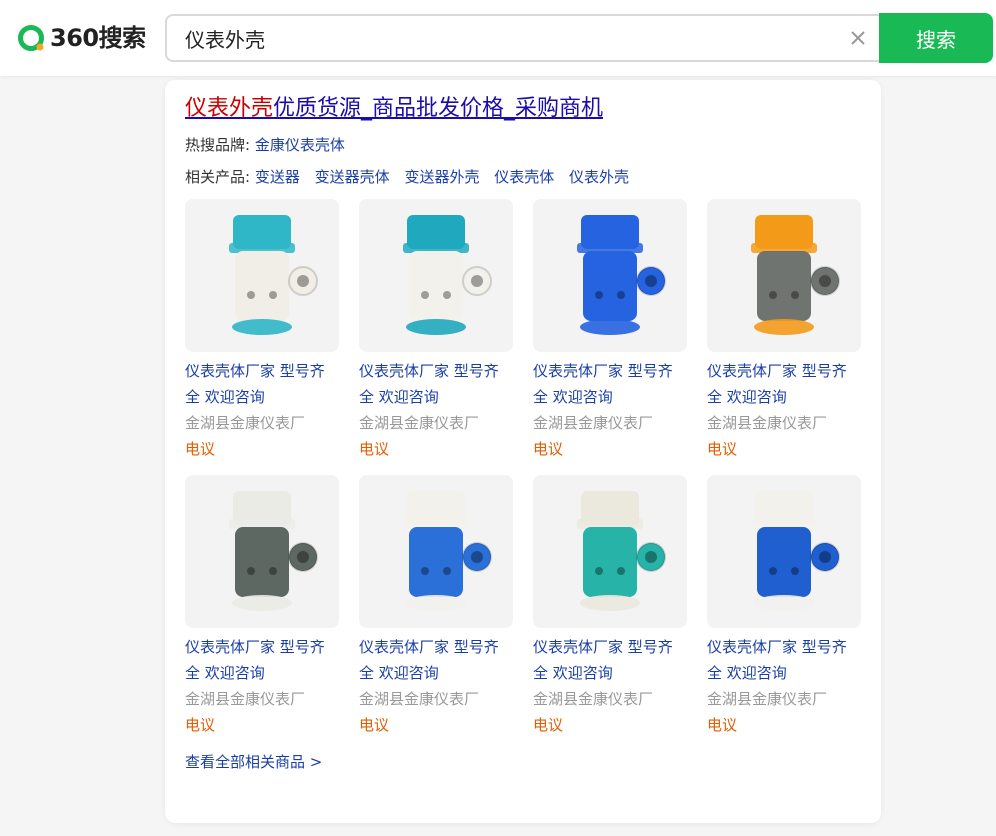 The height and width of the screenshot is (836, 996). I want to click on result-title-highlight: 仪表外壳, so click(229, 108).